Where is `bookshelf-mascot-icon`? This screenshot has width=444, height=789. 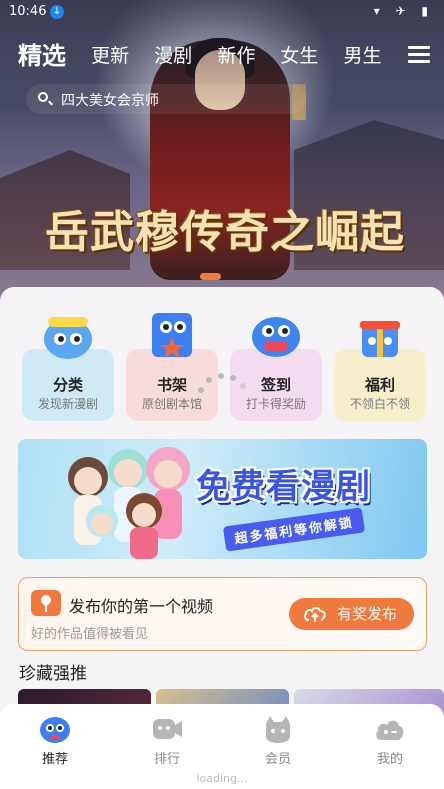
bookshelf-mascot-icon is located at coordinates (172, 335).